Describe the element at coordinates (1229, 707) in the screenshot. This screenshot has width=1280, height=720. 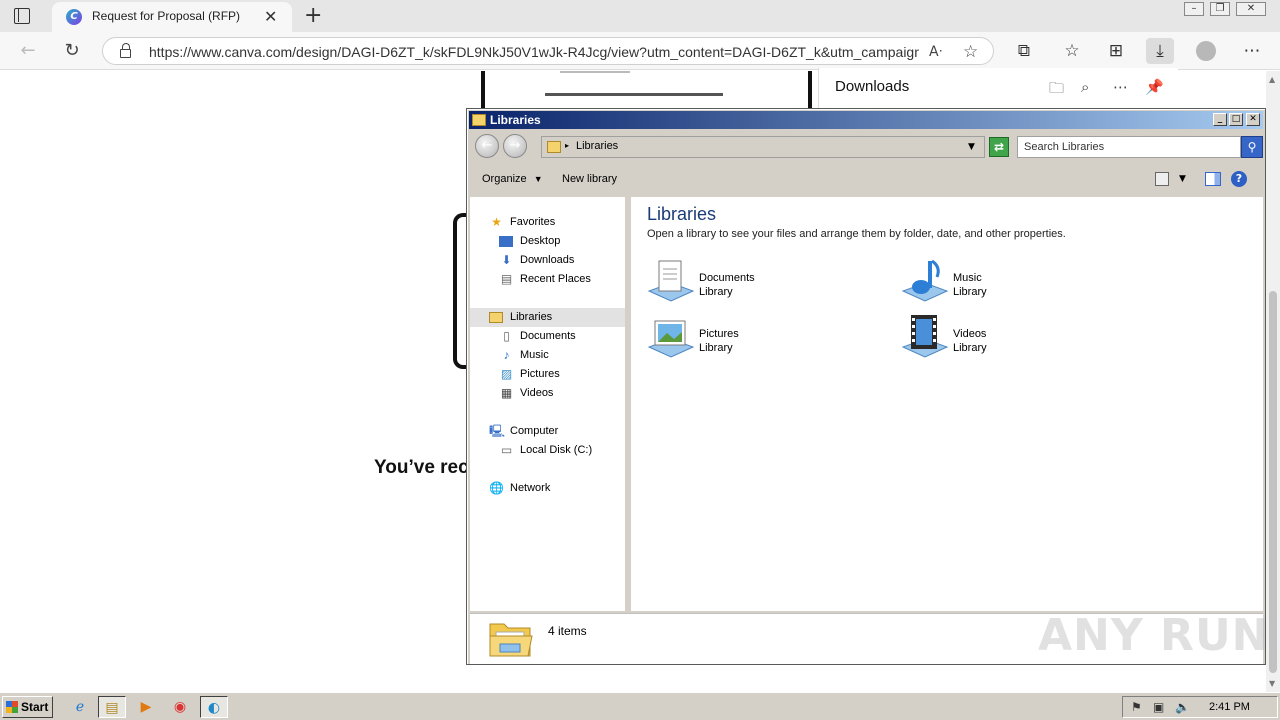
I see `clock: 2:41 PM` at that location.